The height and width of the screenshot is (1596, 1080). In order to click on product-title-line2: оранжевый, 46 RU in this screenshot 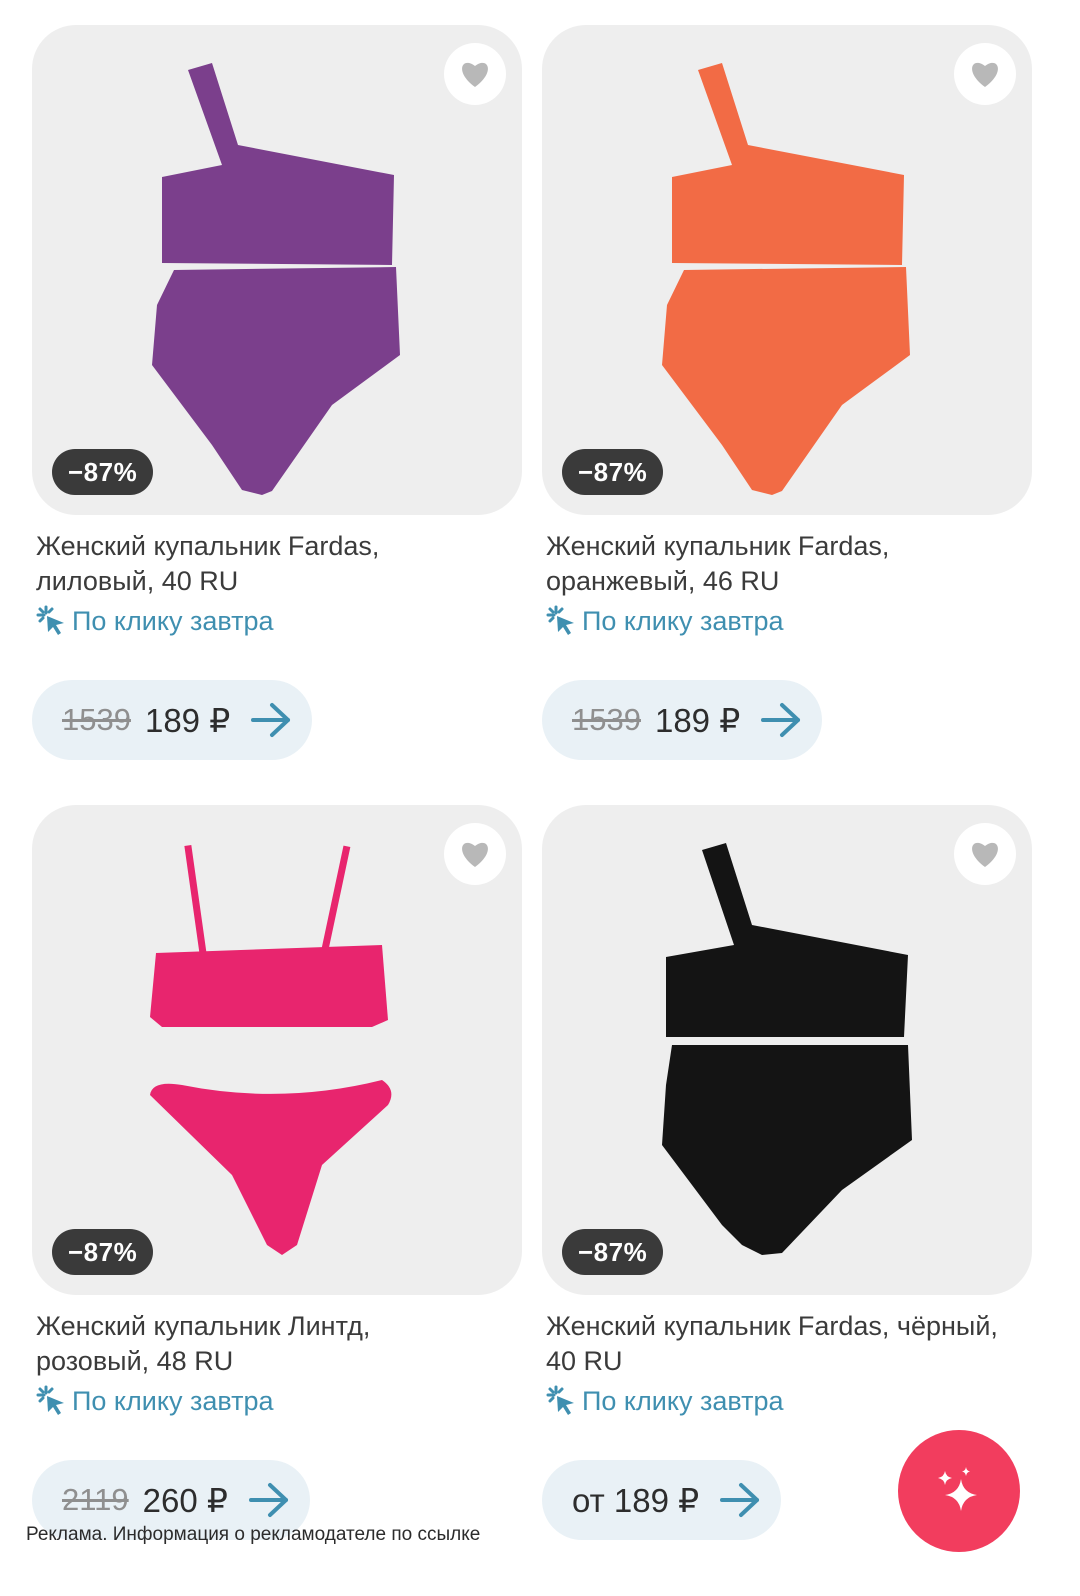, I will do `click(663, 581)`.